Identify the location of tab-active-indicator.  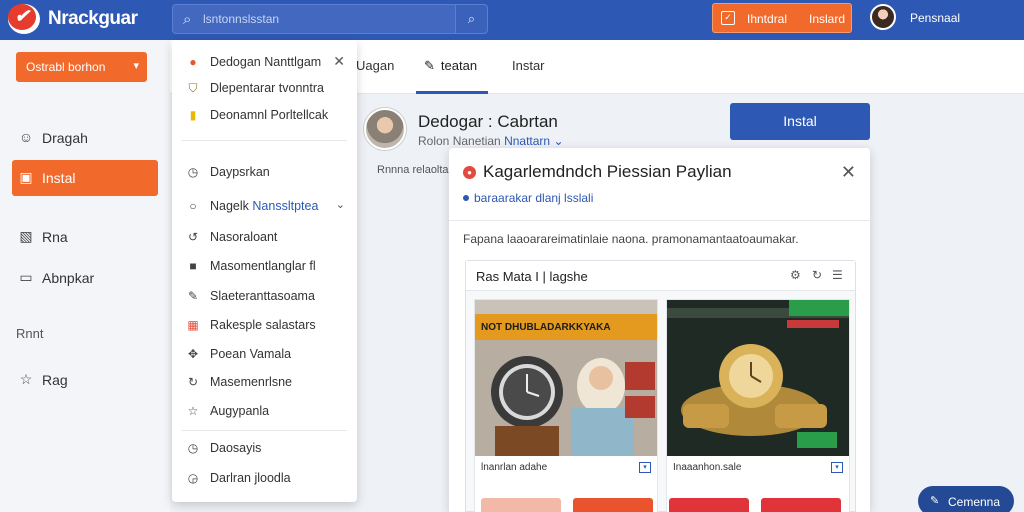
(452, 92).